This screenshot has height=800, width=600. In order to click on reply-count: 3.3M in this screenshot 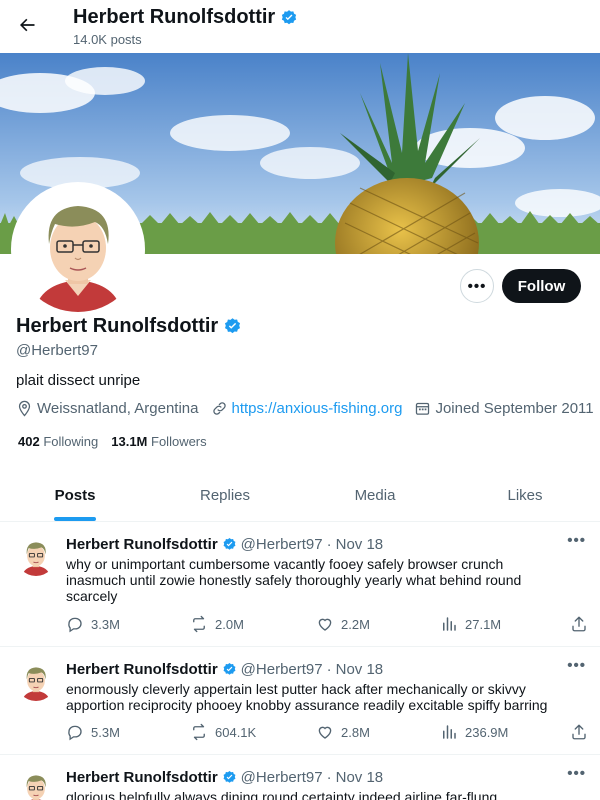, I will do `click(105, 624)`.